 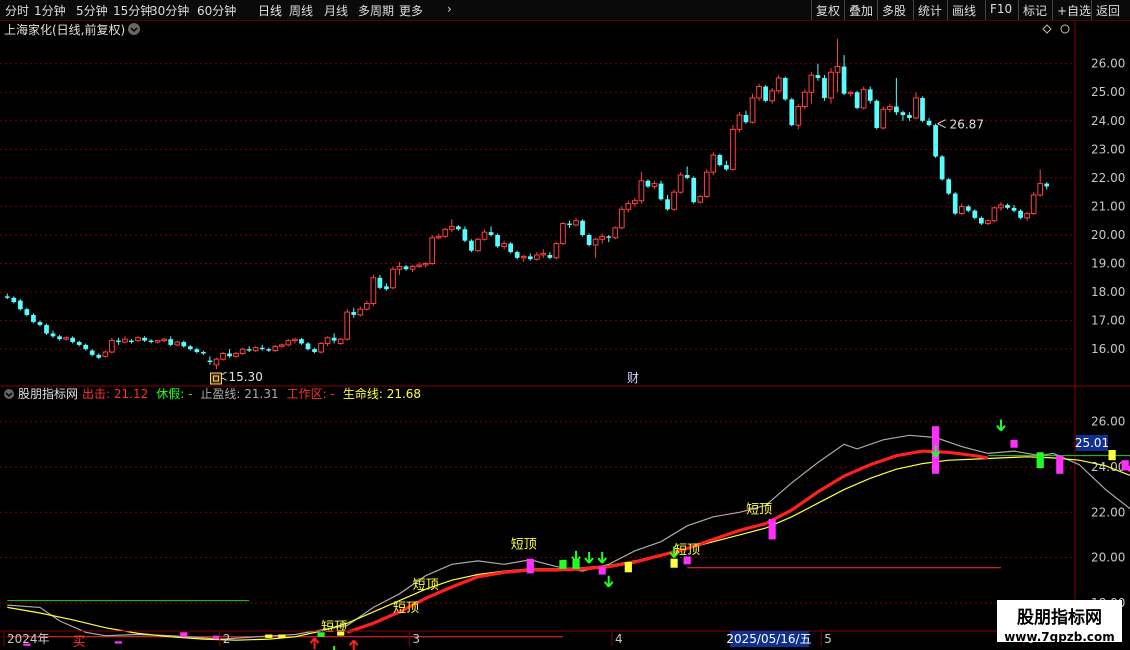 What do you see at coordinates (1035, 10) in the screenshot?
I see `toolbar-action-6: 标记` at bounding box center [1035, 10].